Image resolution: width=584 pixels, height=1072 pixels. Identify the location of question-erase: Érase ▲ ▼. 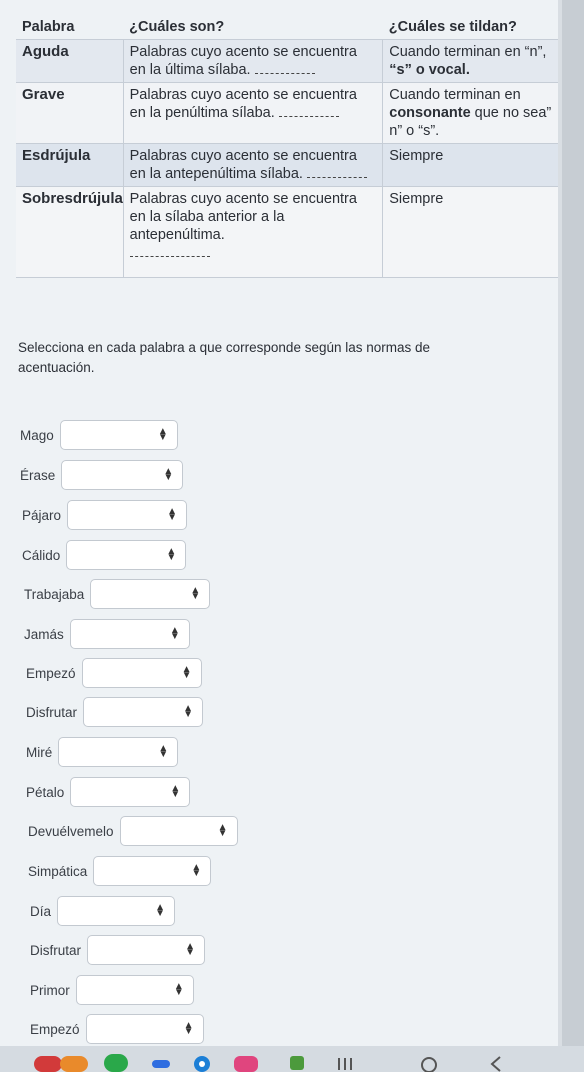
(102, 475).